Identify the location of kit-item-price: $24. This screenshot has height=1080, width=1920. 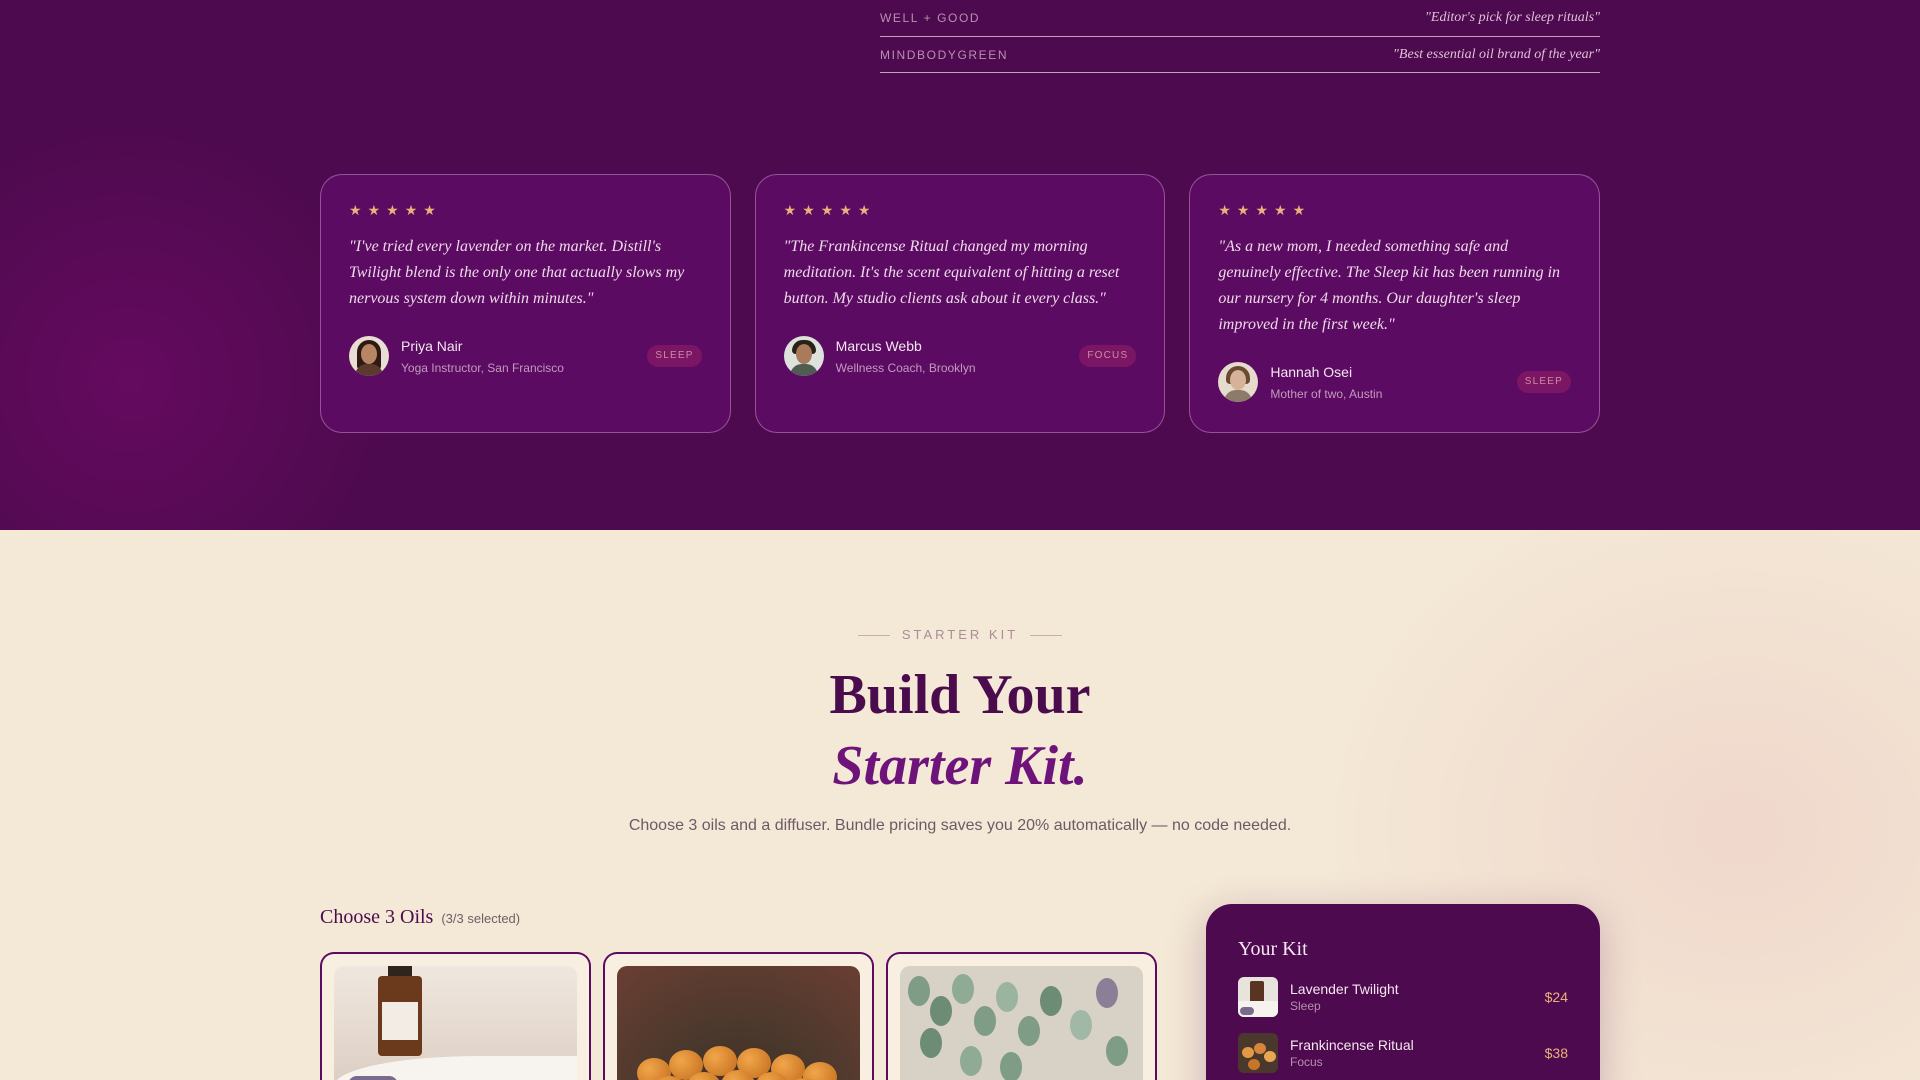
(1556, 997).